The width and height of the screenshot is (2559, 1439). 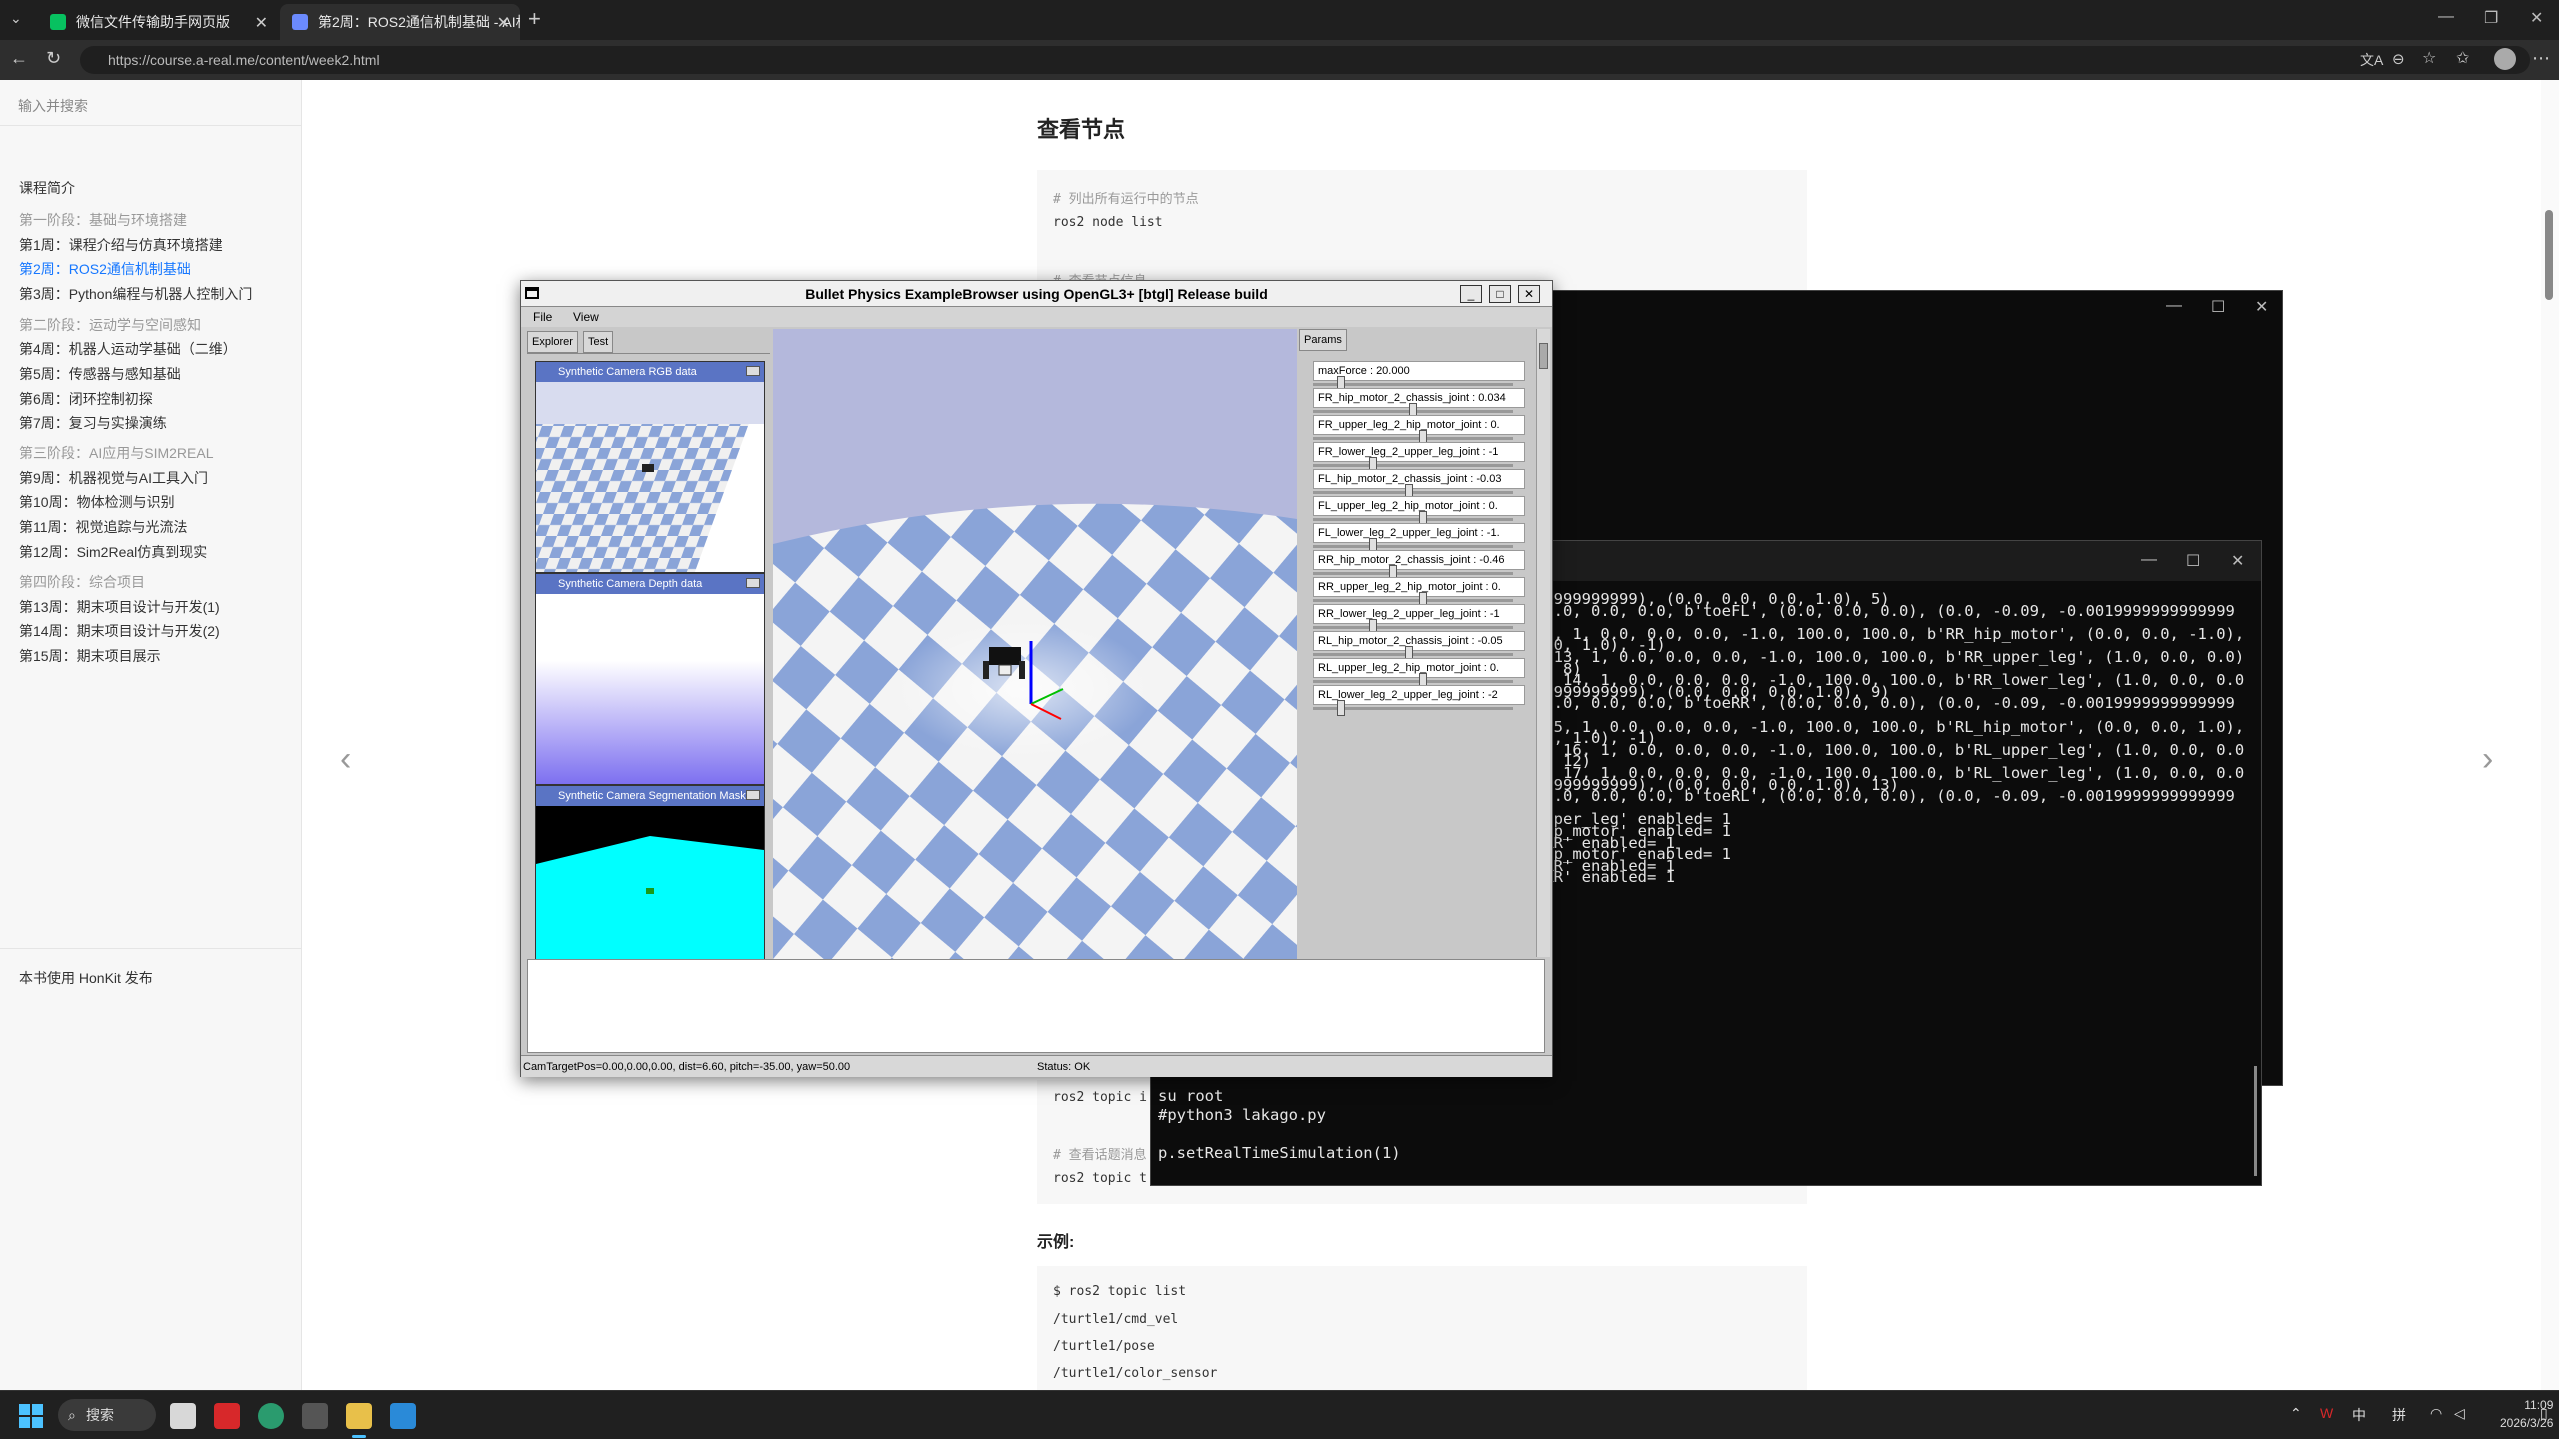 I want to click on page-scrollbar, so click(x=2550, y=735).